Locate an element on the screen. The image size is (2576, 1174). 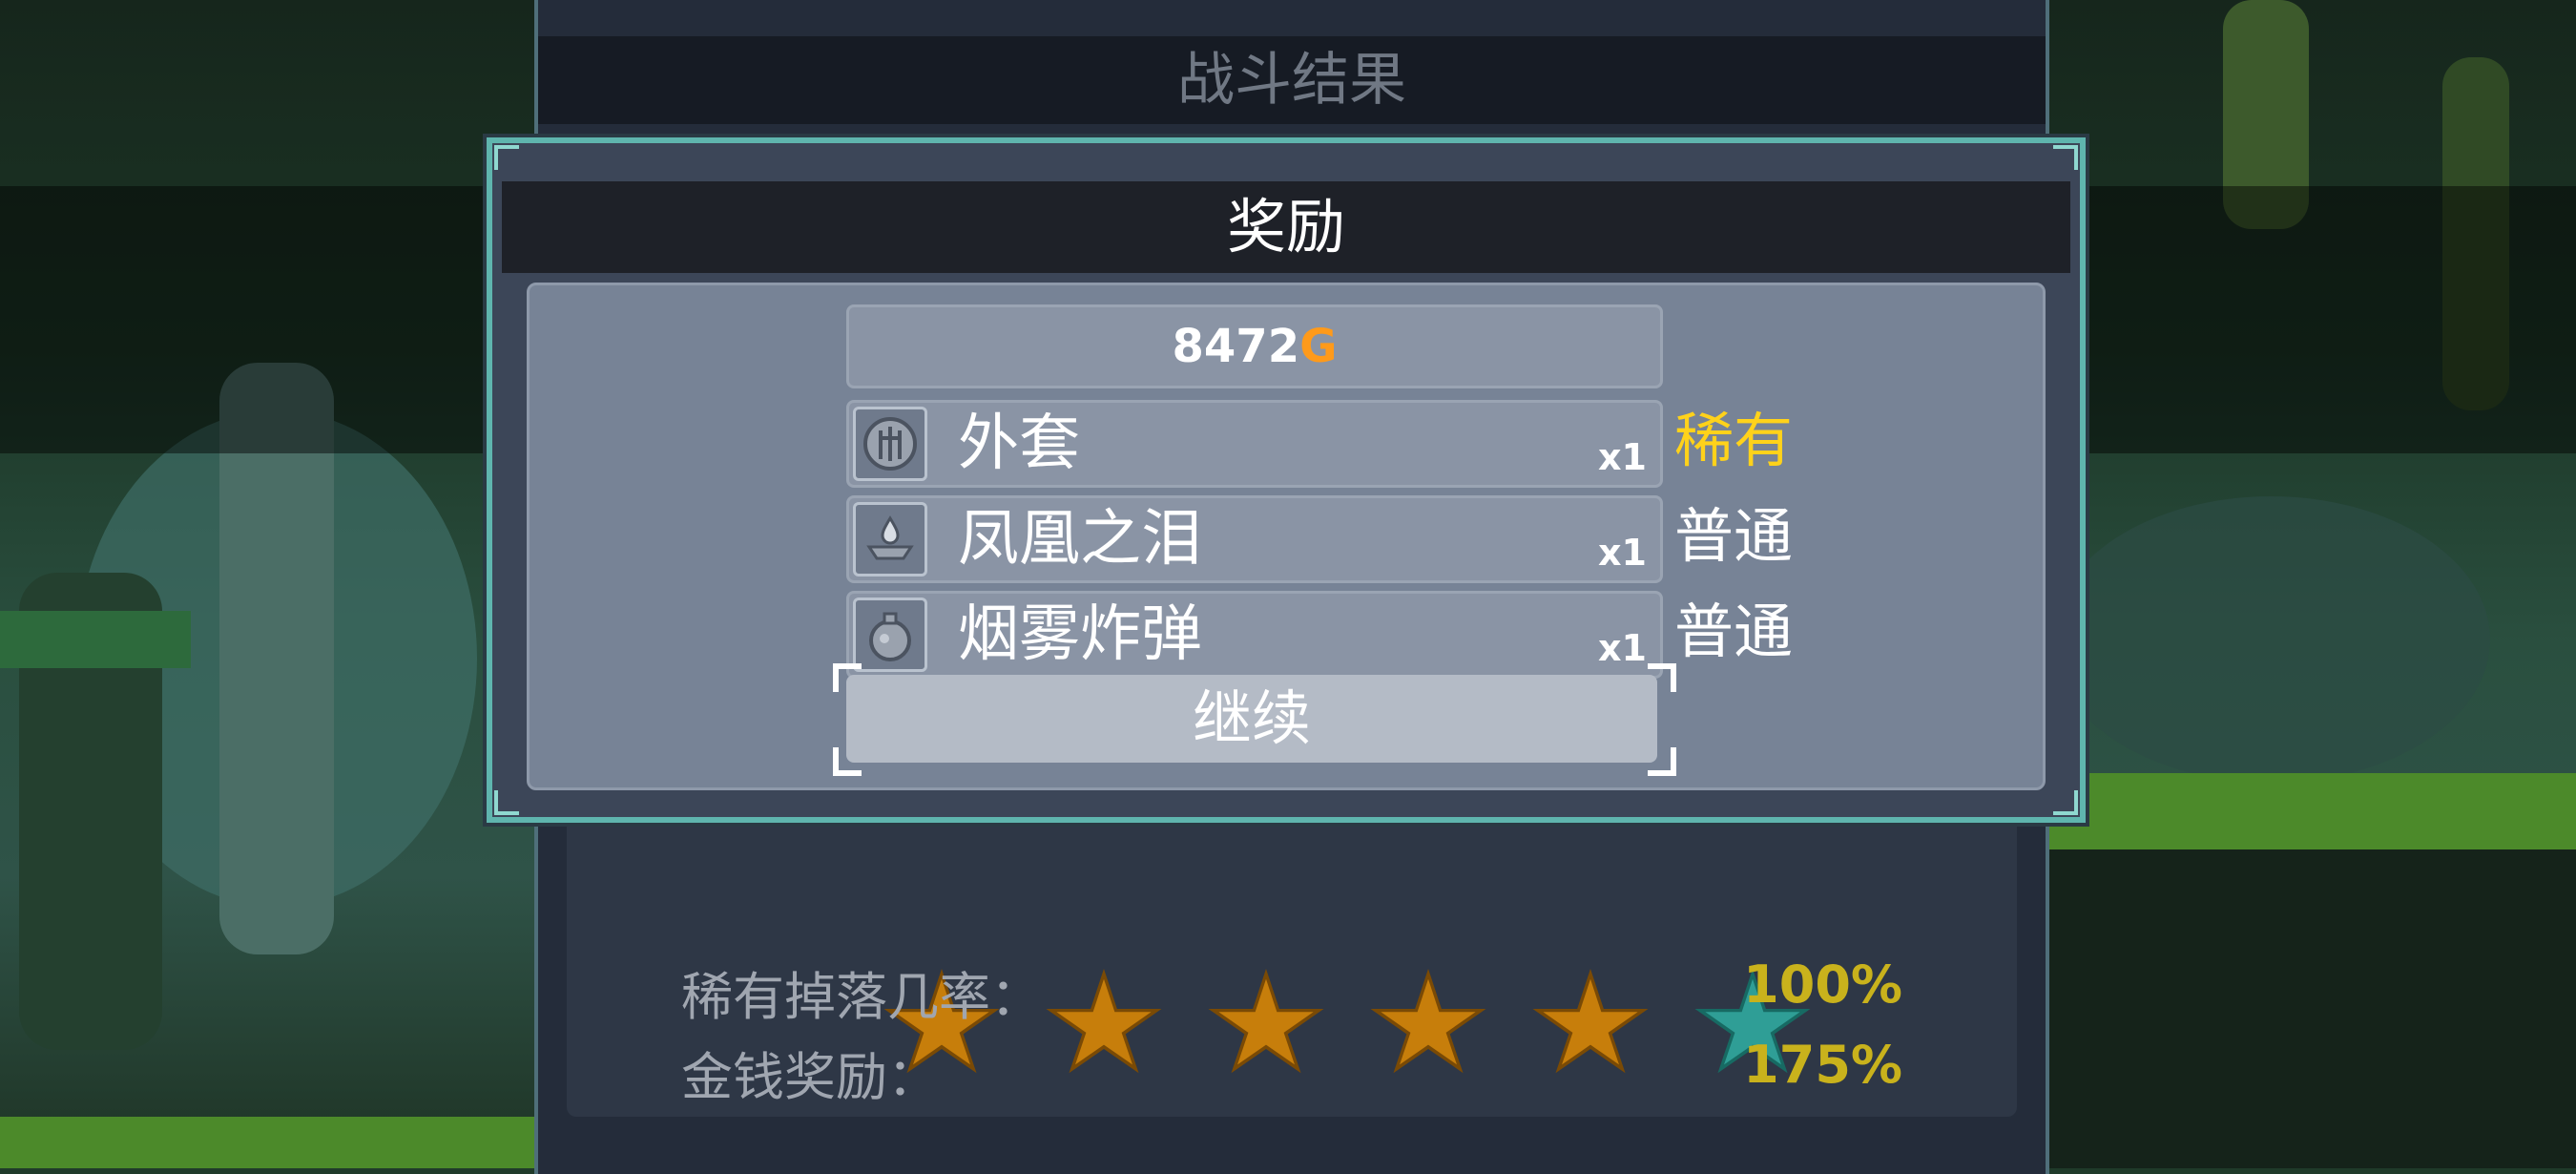
gold-amount: 8472 is located at coordinates (1236, 346).